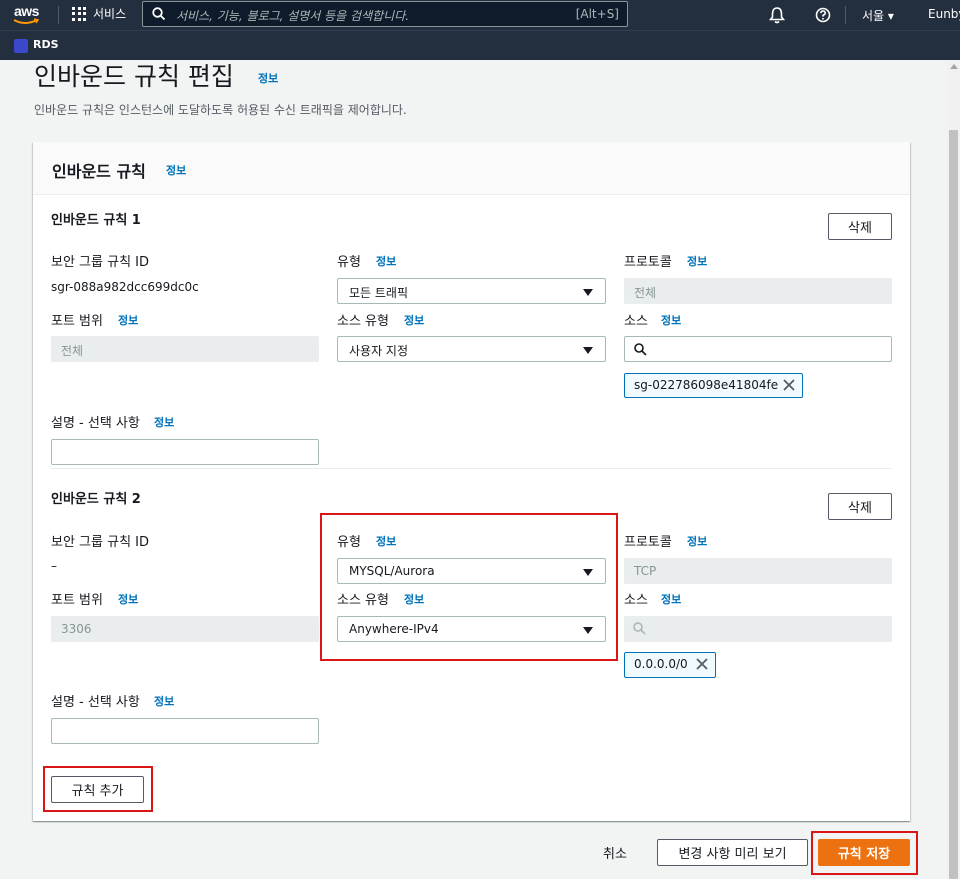 The image size is (960, 879). Describe the element at coordinates (645, 293) in the screenshot. I see `rule-1-protocol-value: 전체` at that location.